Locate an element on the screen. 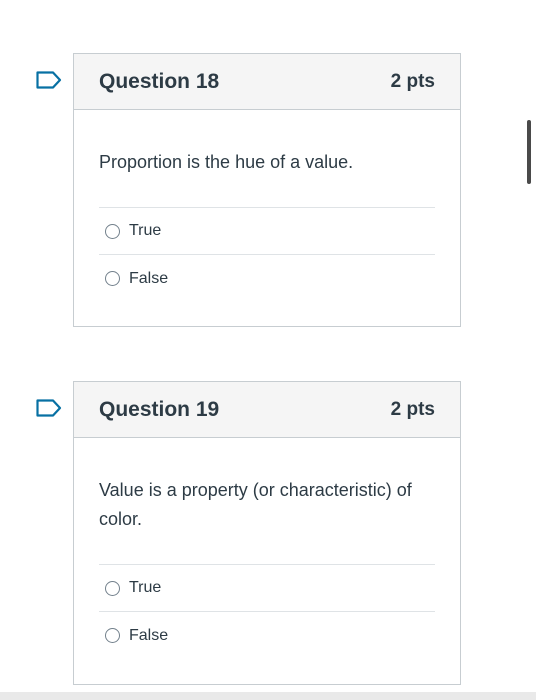  flag-question-18-icon is located at coordinates (49, 80).